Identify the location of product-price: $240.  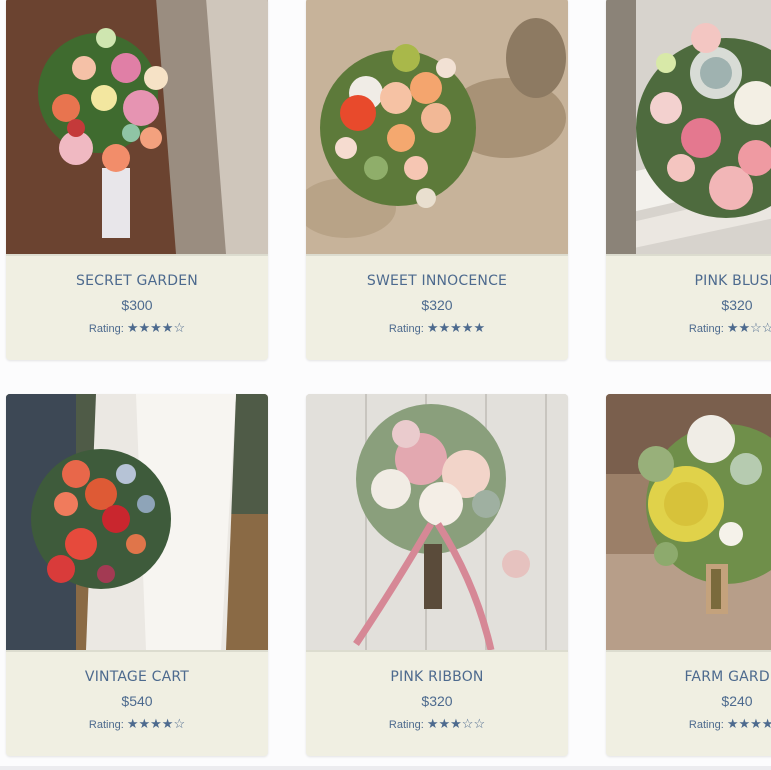
(737, 701).